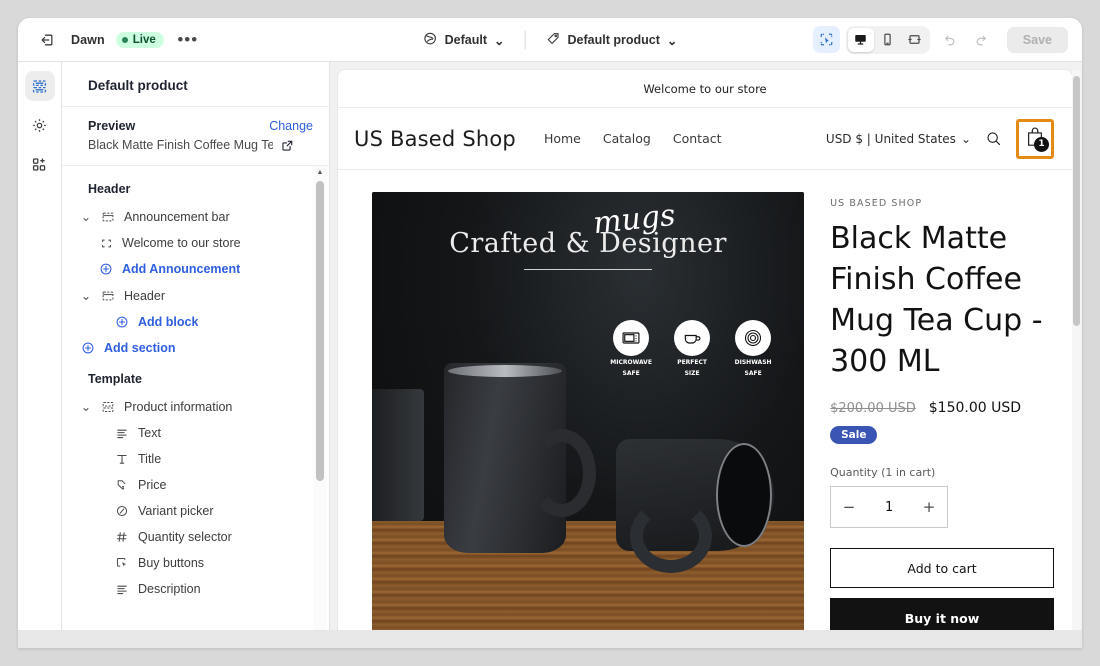 Image resolution: width=1100 pixels, height=666 pixels. What do you see at coordinates (47, 40) in the screenshot?
I see `exit-icon` at bounding box center [47, 40].